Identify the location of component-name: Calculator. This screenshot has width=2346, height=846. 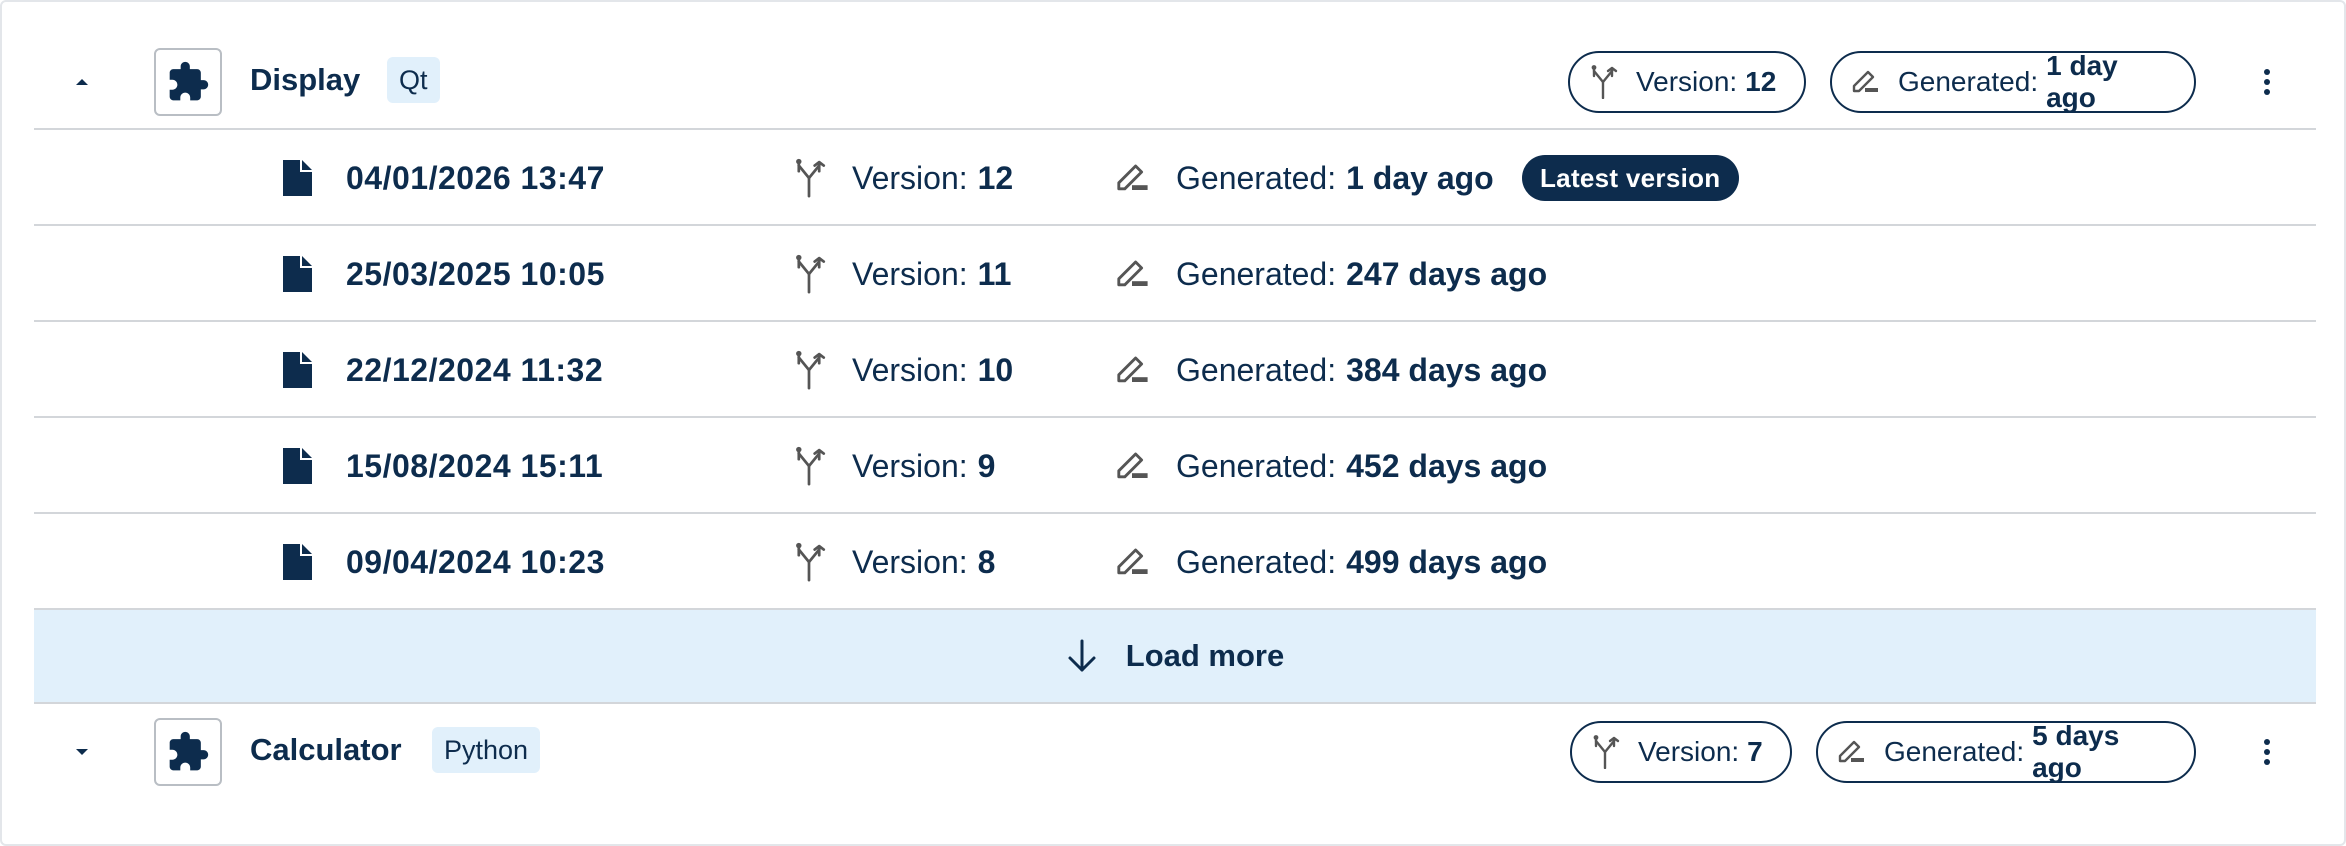
(326, 750).